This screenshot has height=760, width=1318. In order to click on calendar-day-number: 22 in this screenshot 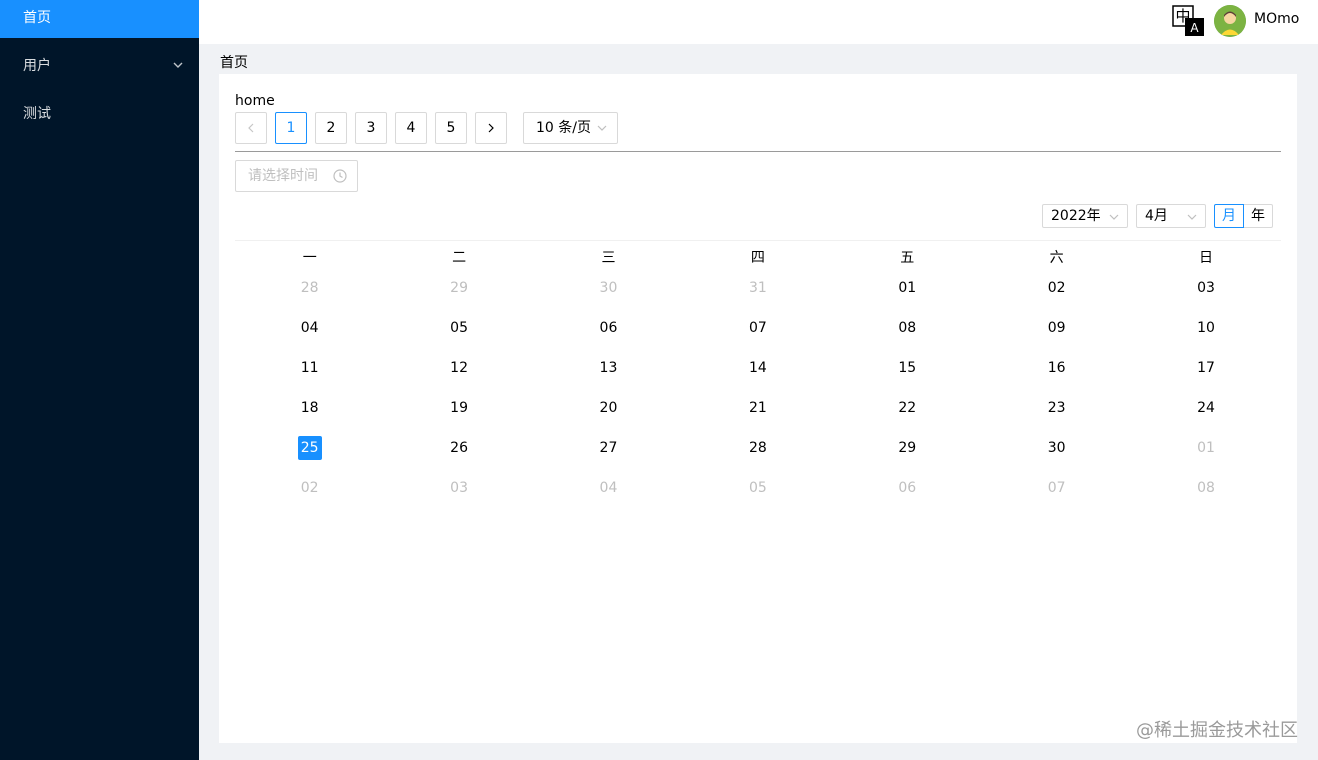, I will do `click(907, 408)`.